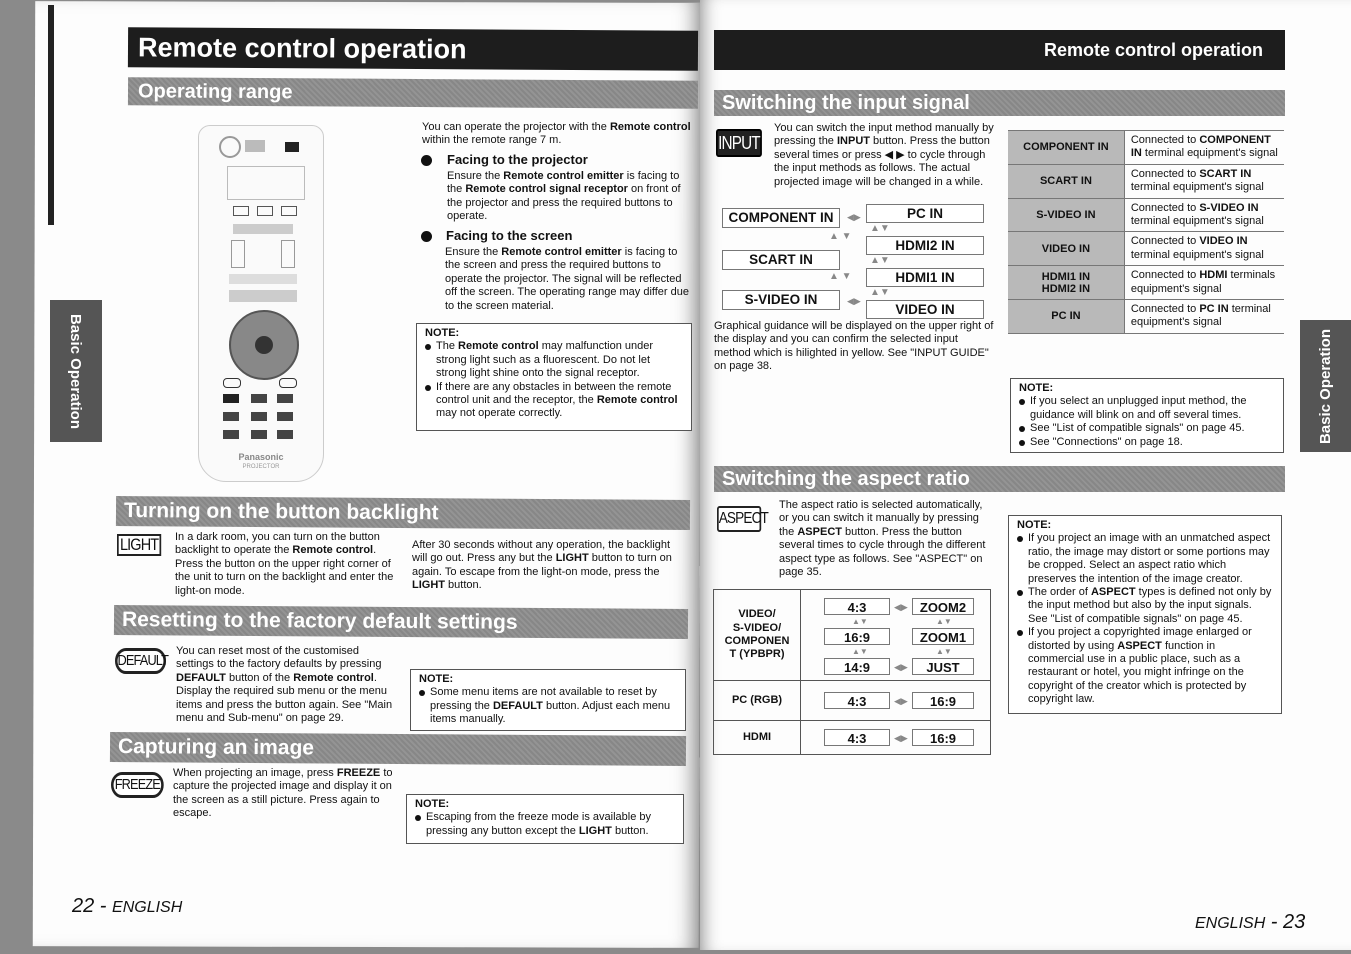 The width and height of the screenshot is (1351, 954). Describe the element at coordinates (925, 277) in the screenshot. I see `flow-box-right: HDMI1 IN` at that location.